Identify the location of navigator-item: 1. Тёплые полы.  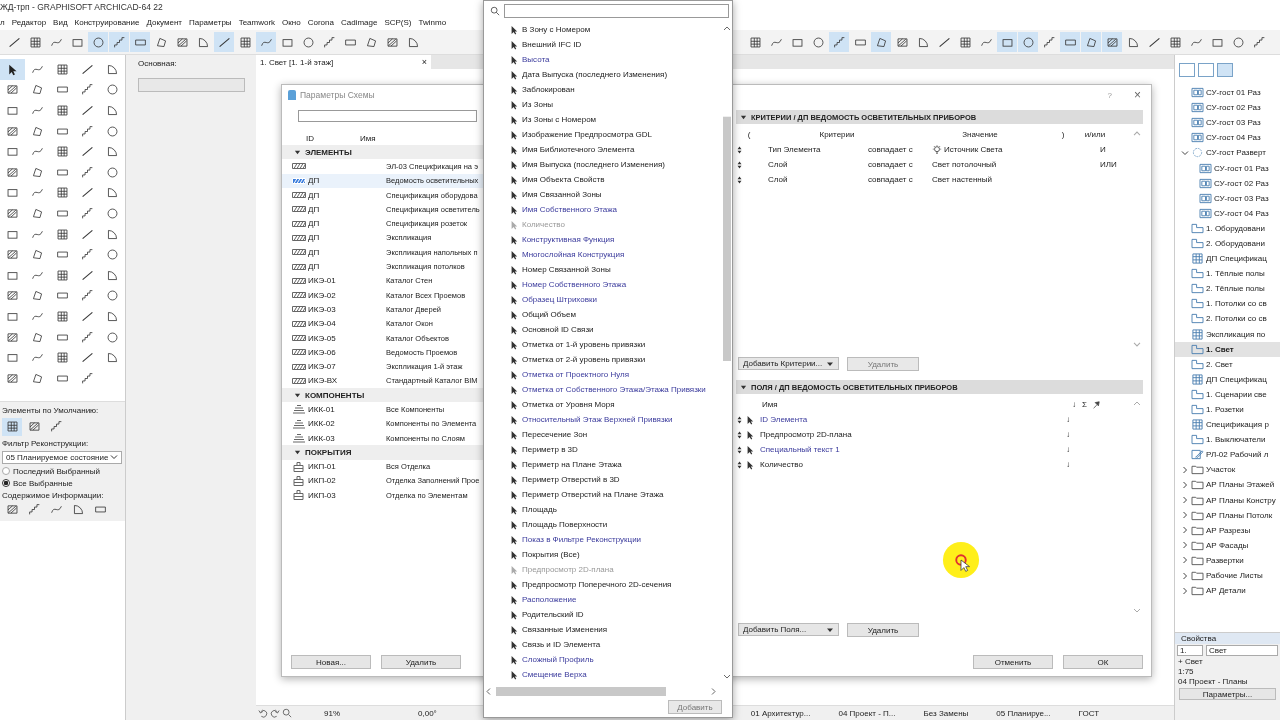
(1227, 274).